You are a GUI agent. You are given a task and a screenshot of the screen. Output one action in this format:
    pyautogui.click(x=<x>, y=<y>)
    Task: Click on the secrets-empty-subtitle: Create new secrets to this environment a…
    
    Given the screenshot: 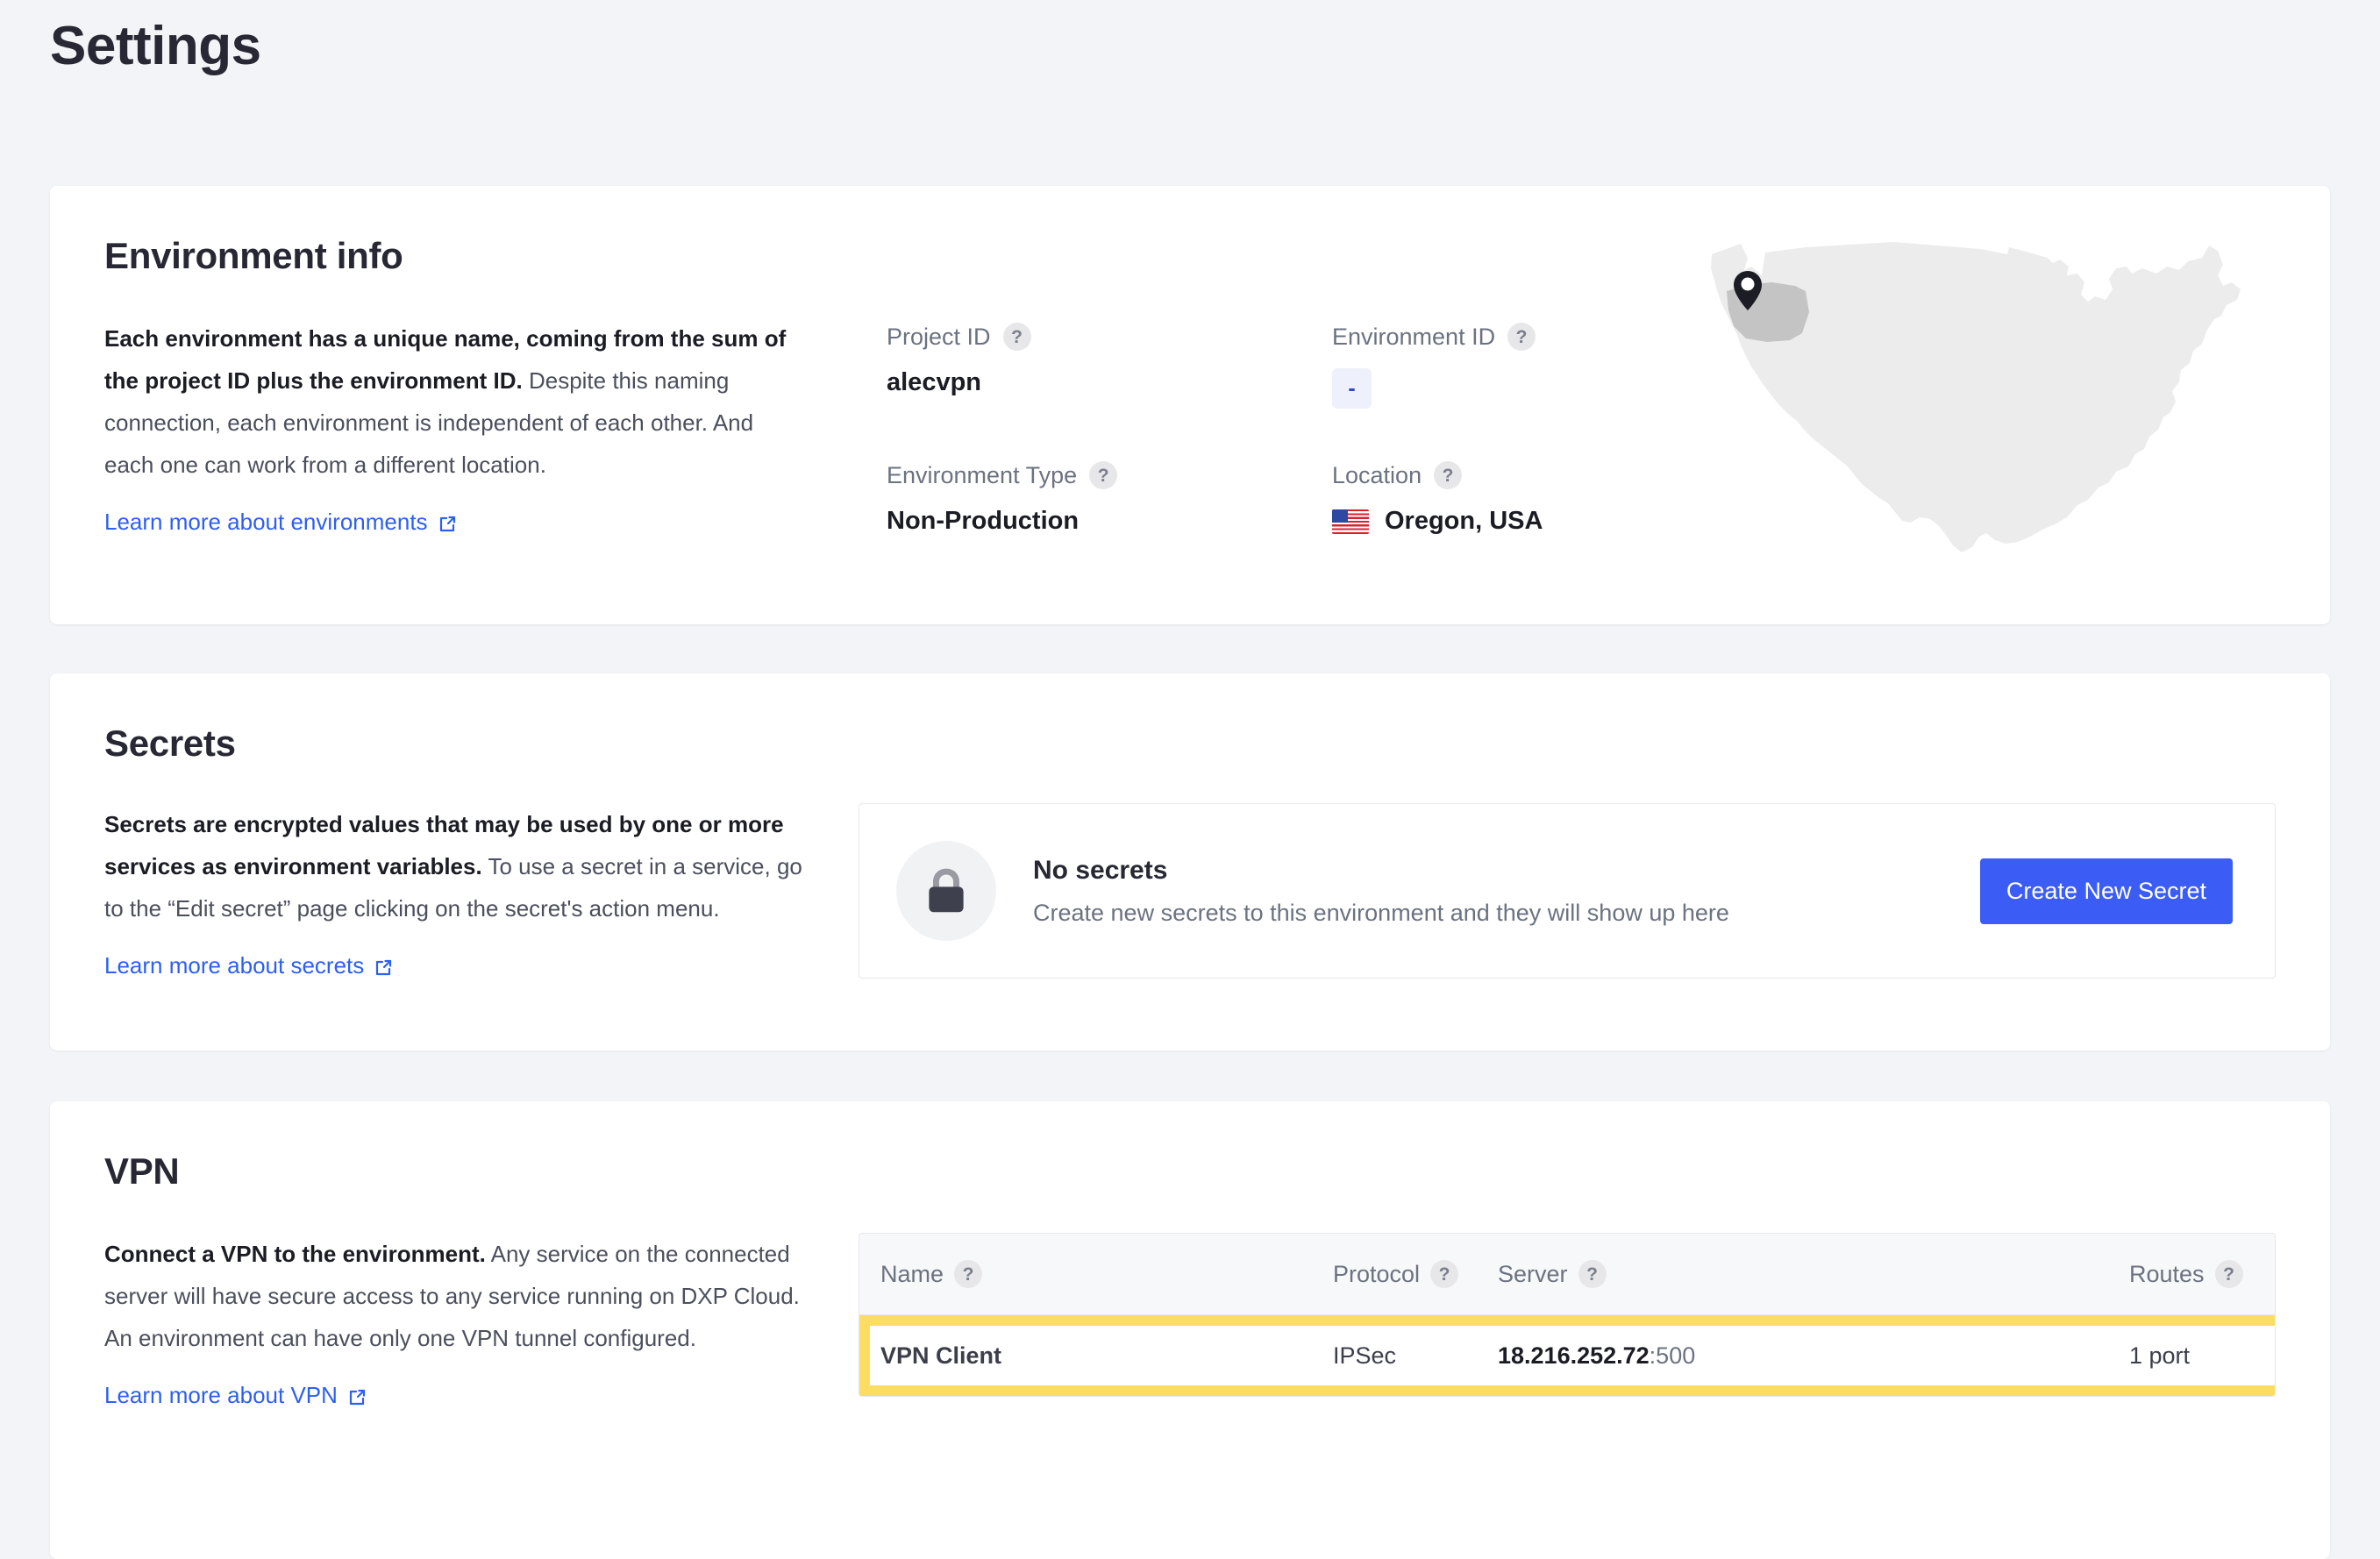 What is the action you would take?
    pyautogui.click(x=1381, y=913)
    